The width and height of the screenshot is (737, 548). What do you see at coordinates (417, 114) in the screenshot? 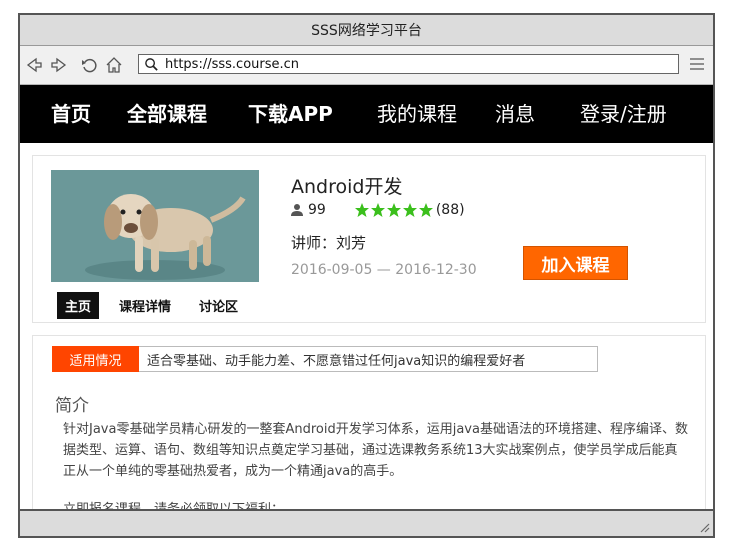
I see `nav-item-my-courses: 我的课程` at bounding box center [417, 114].